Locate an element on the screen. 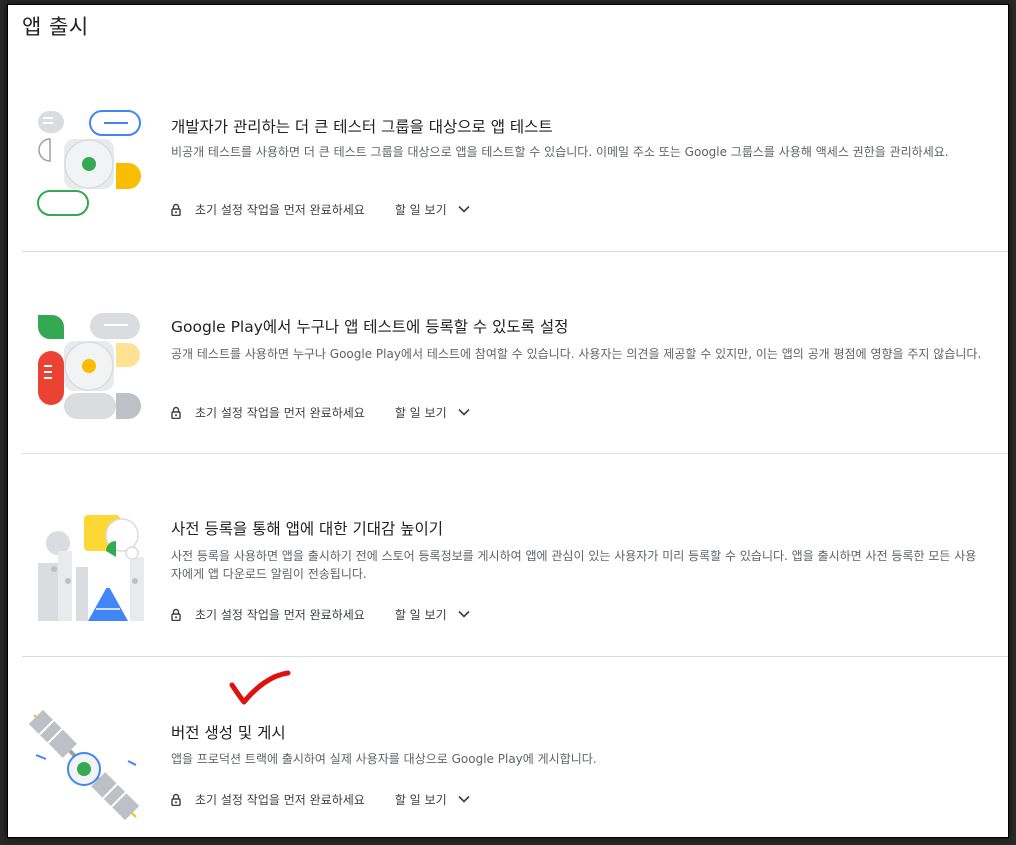  red-checkmark-annotation is located at coordinates (260, 687).